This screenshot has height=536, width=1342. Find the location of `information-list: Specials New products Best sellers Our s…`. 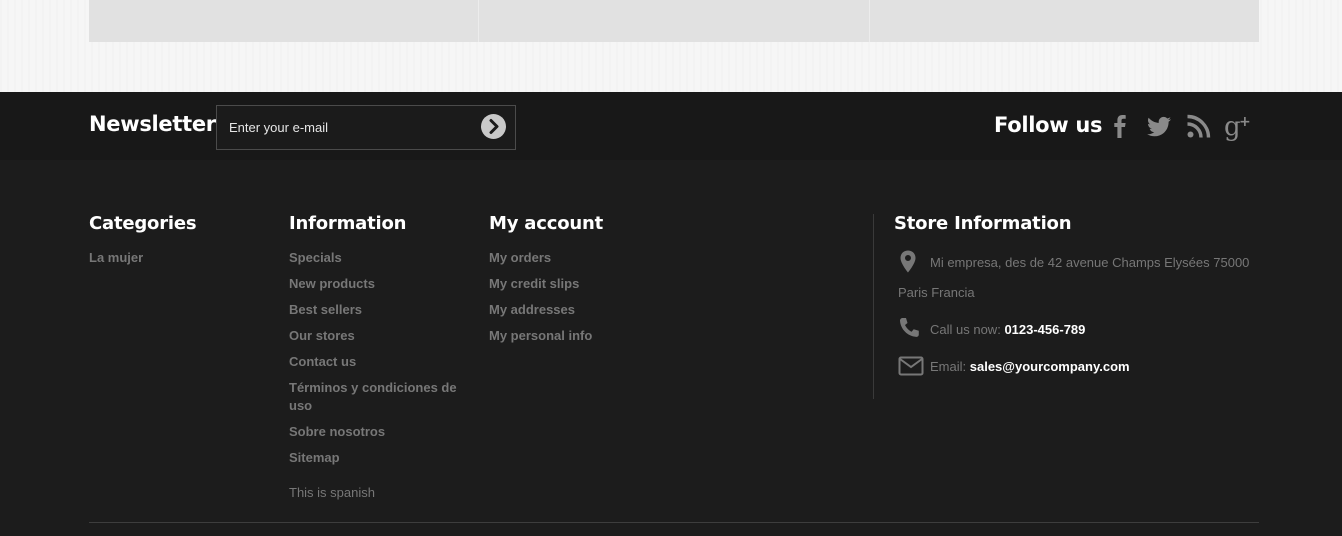

information-list: Specials New products Best sellers Our s… is located at coordinates (378, 362).